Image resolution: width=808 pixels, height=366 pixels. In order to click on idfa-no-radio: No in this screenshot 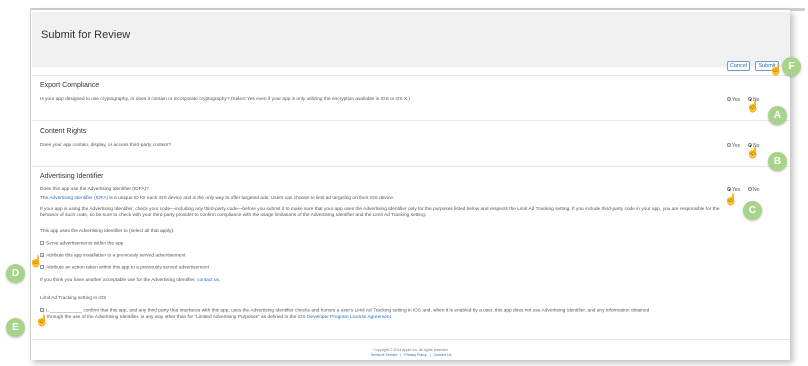, I will do `click(753, 190)`.